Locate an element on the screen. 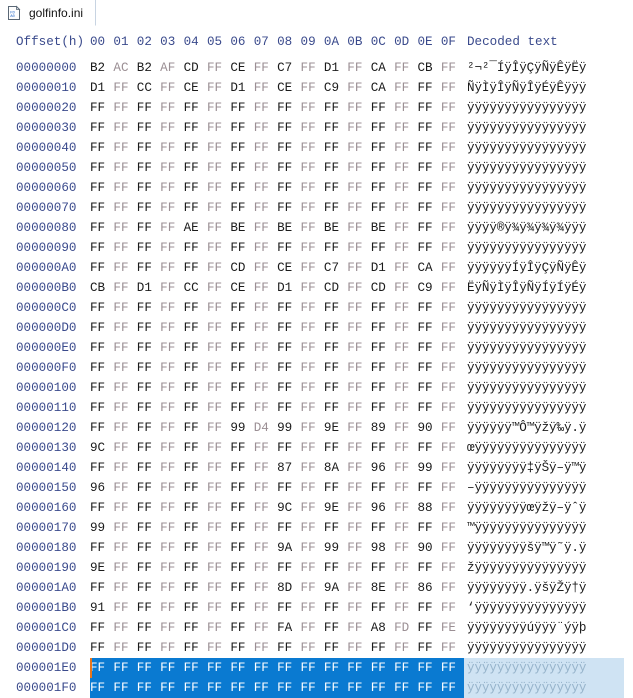  row-decoded-text: ÿÿÿÿÿÿÿÿ‡ÿŠÿ–ÿ™ÿ is located at coordinates (544, 468).